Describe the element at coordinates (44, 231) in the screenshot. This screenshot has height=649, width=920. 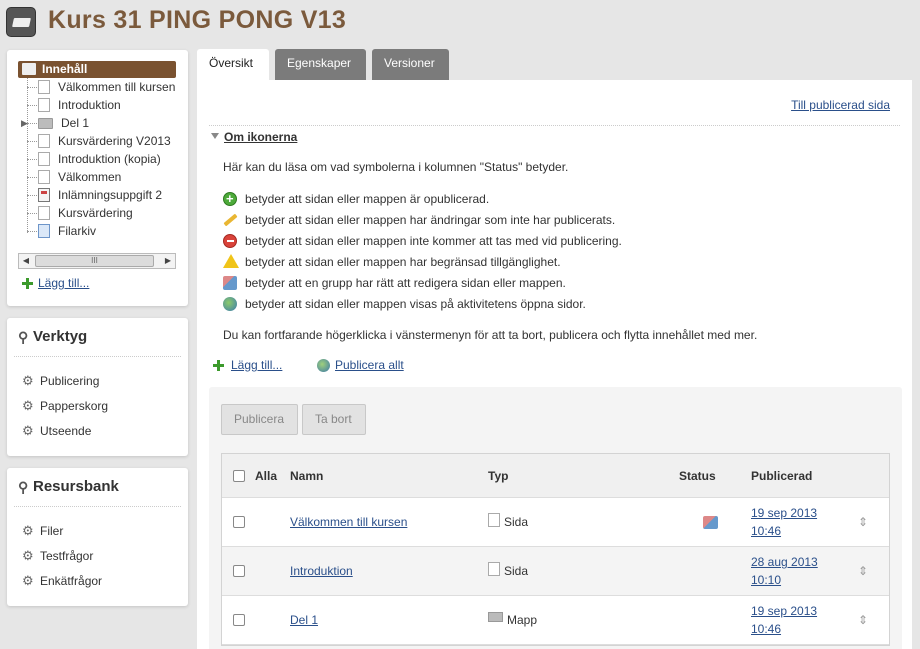
I see `file-archive-icon` at that location.